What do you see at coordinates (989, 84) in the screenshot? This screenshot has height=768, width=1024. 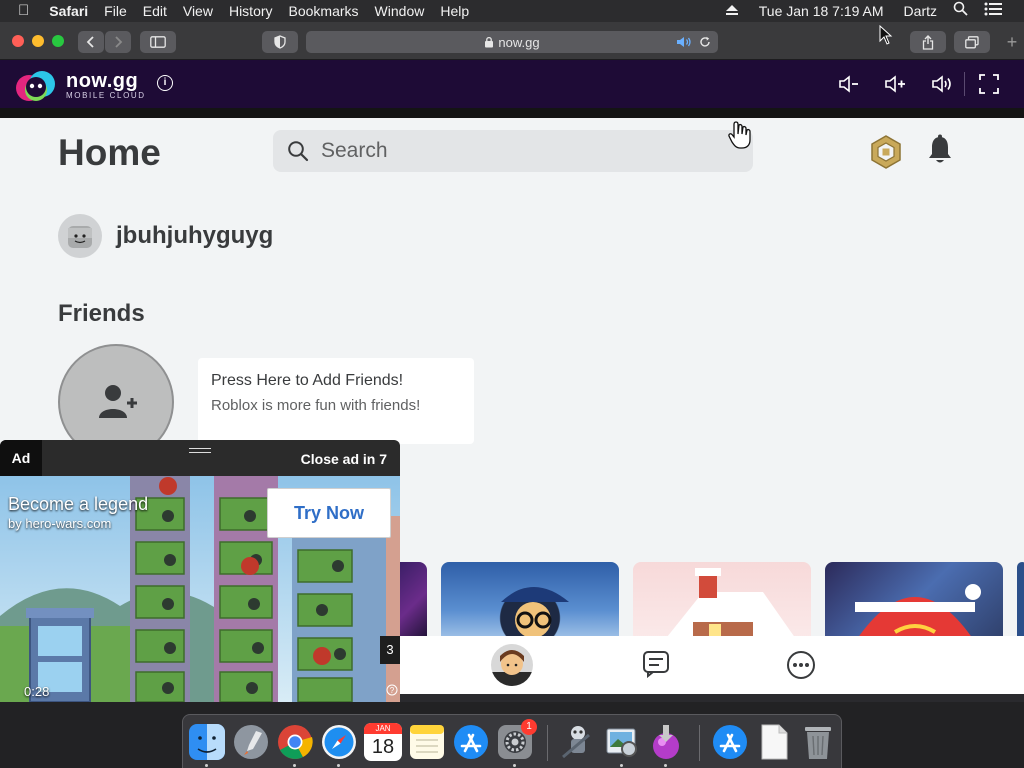 I see `fullscreen-icon` at bounding box center [989, 84].